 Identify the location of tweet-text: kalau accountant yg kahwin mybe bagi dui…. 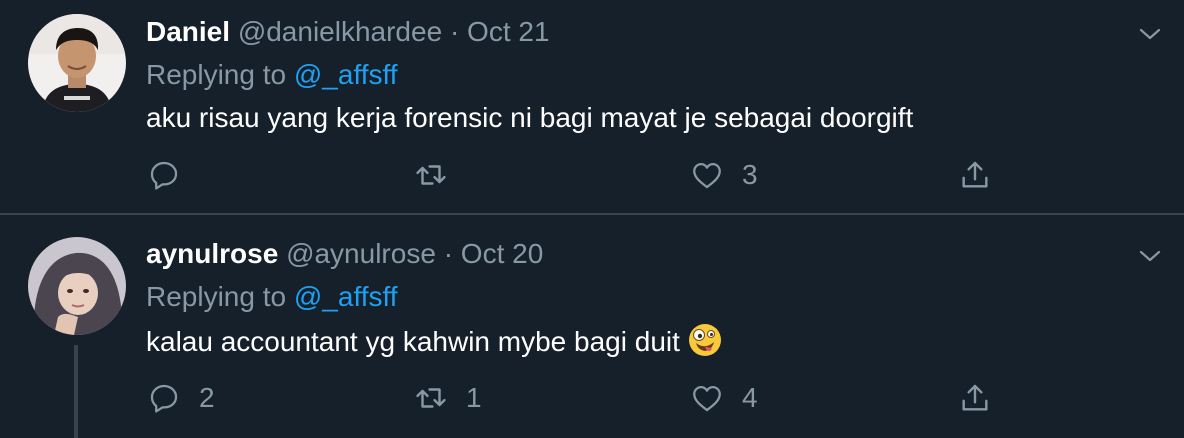
(413, 341).